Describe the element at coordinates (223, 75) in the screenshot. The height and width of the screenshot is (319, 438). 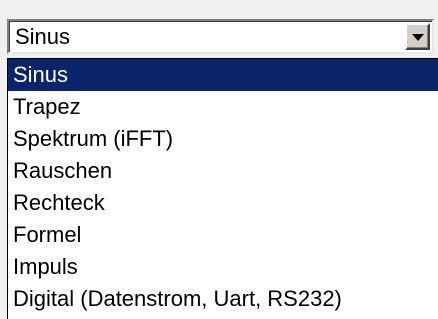
I see `option-sinus: Sinus` at that location.